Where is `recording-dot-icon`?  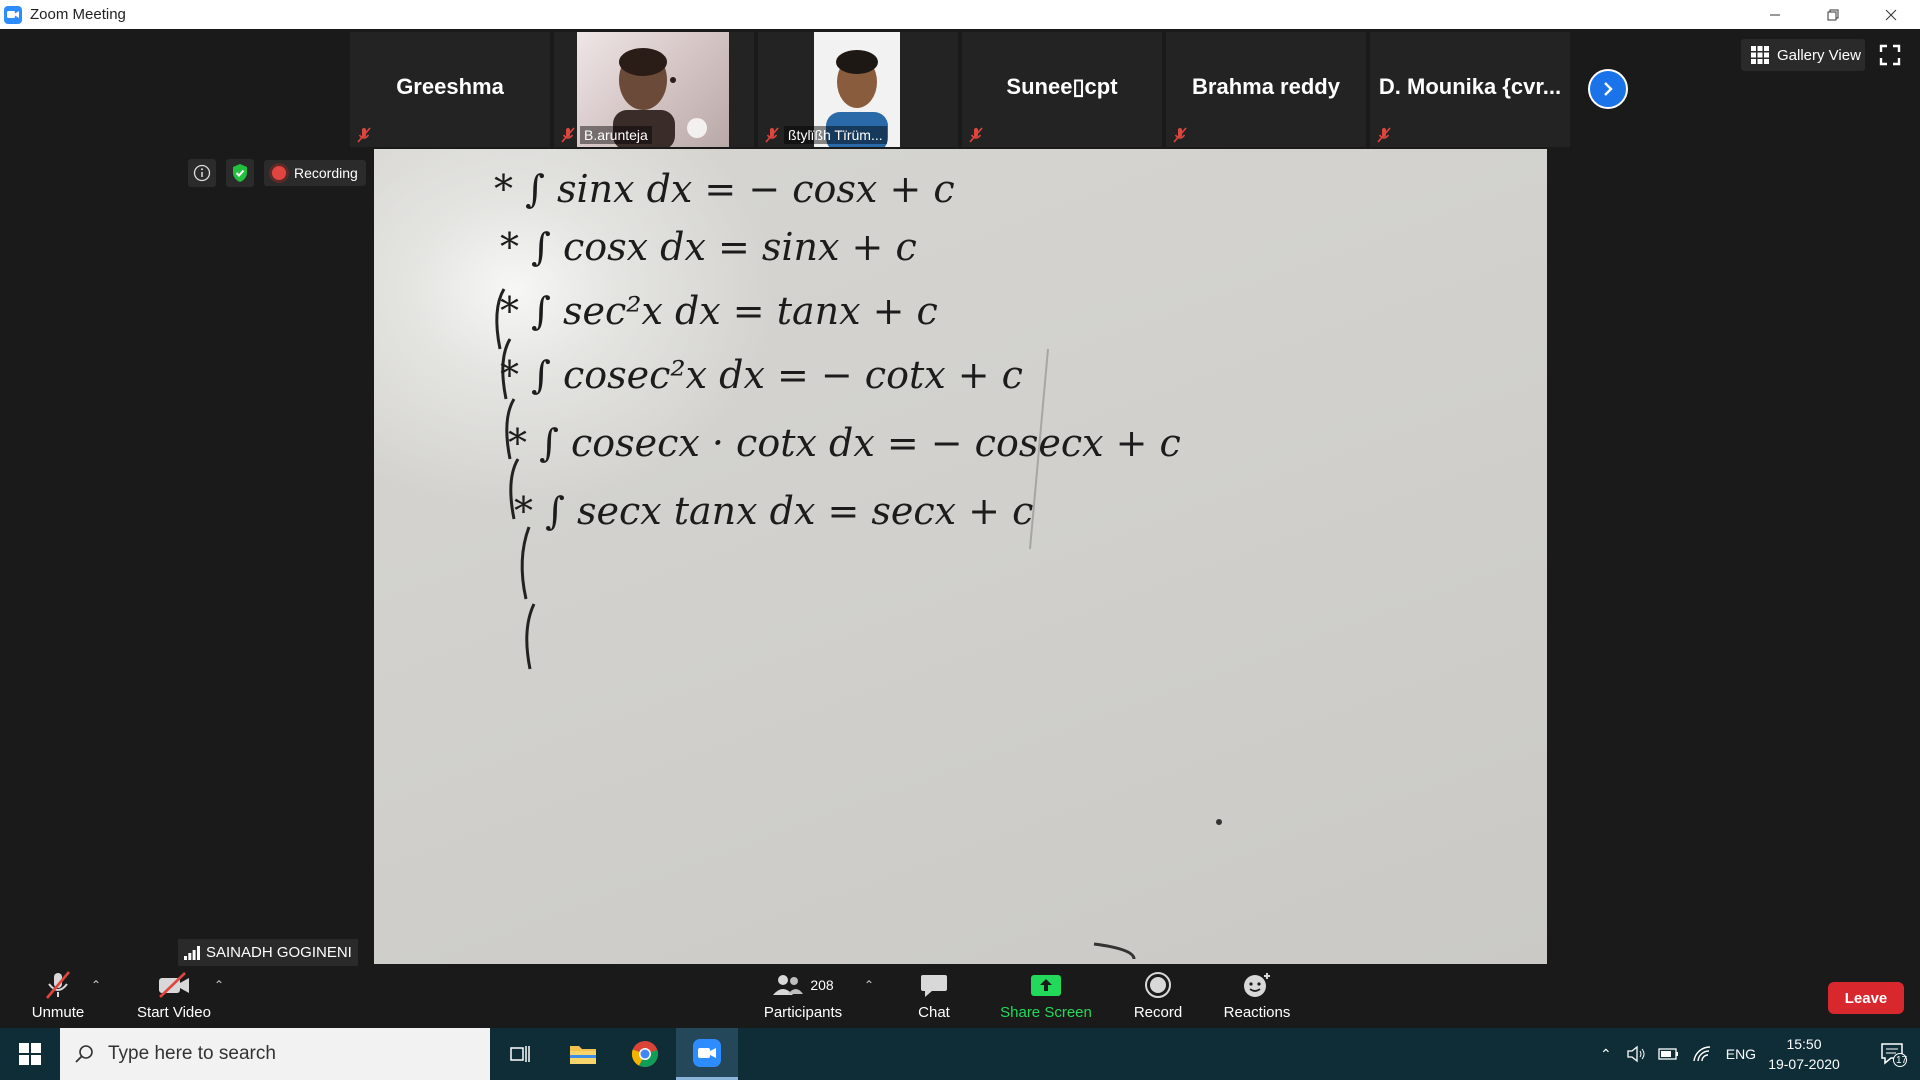 recording-dot-icon is located at coordinates (279, 173).